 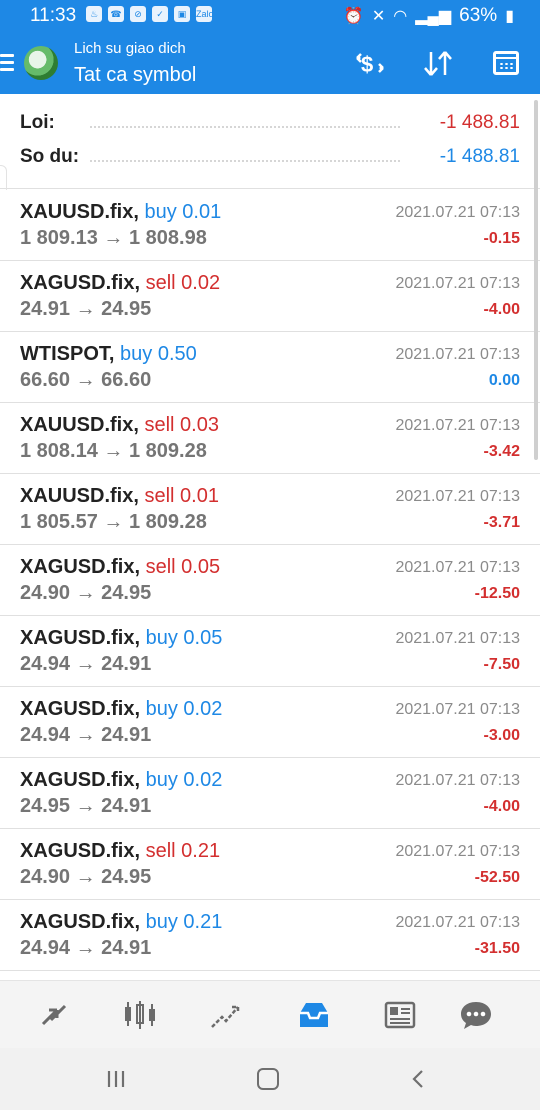 I want to click on deal-title: XAUUSD.fix, sell 0.01, so click(x=119, y=496).